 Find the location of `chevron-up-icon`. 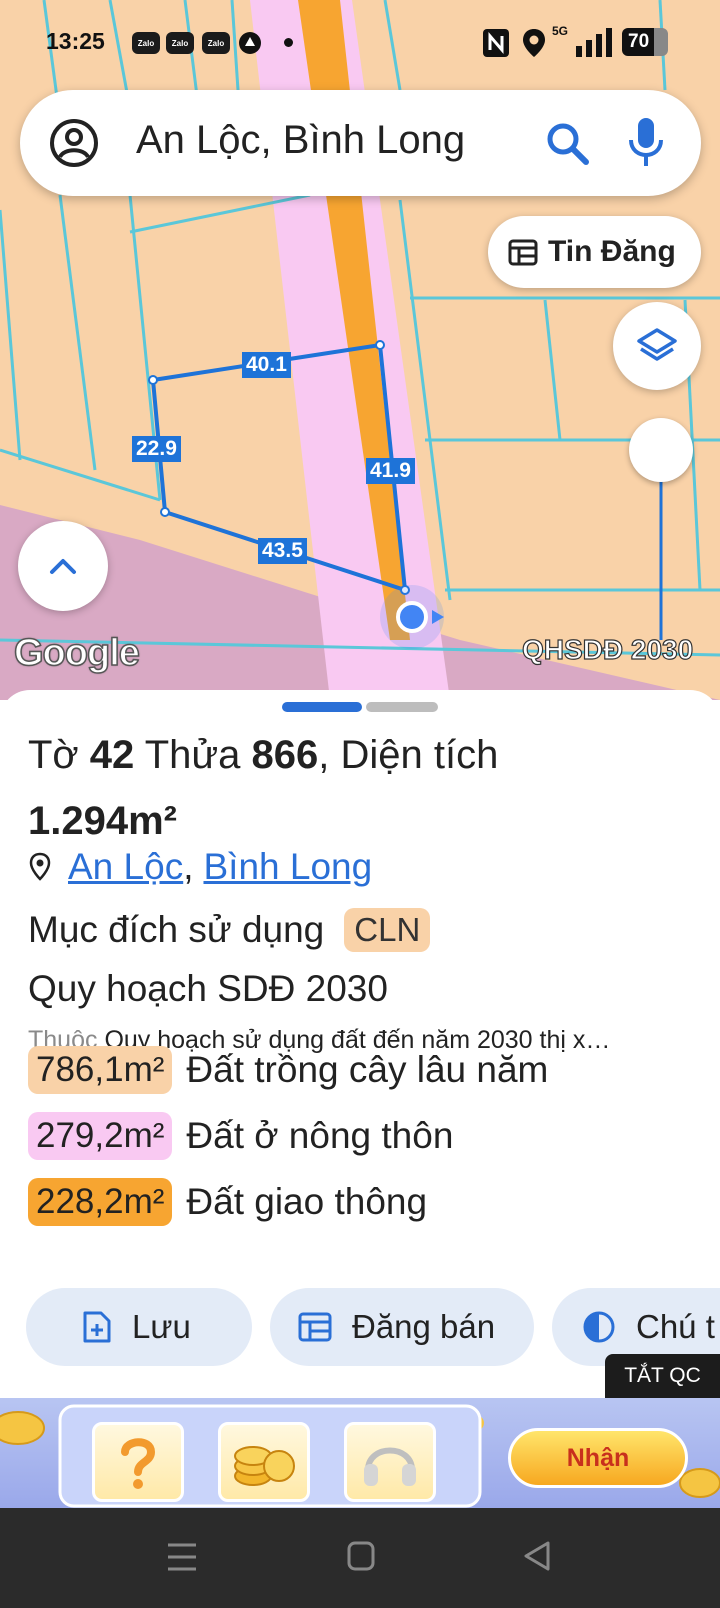

chevron-up-icon is located at coordinates (63, 566).